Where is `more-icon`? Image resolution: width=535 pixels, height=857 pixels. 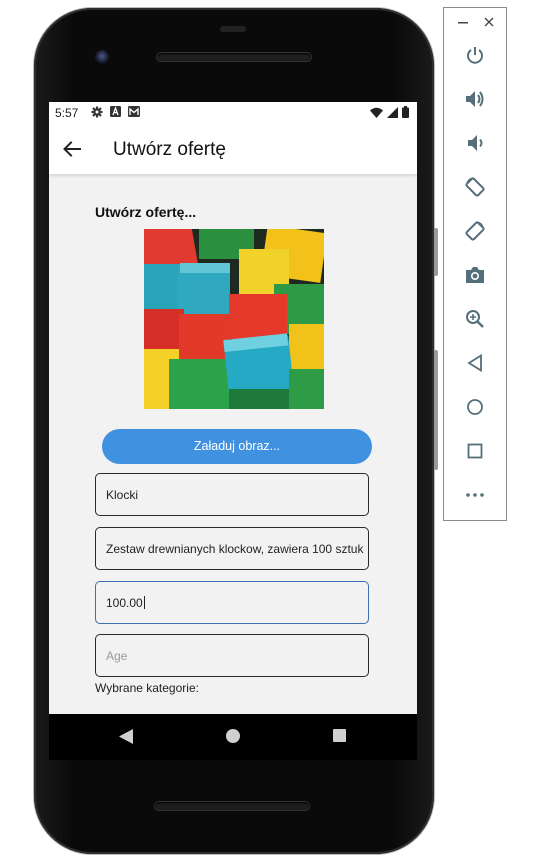
more-icon is located at coordinates (475, 495).